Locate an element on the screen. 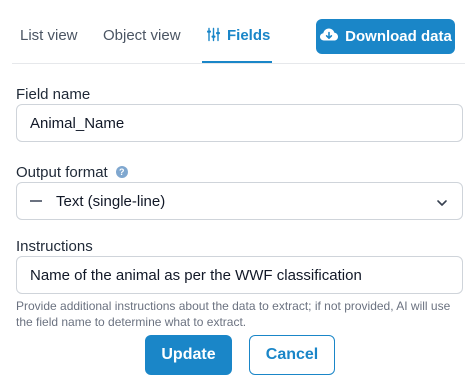  tab-fields-label: Fields is located at coordinates (249, 35).